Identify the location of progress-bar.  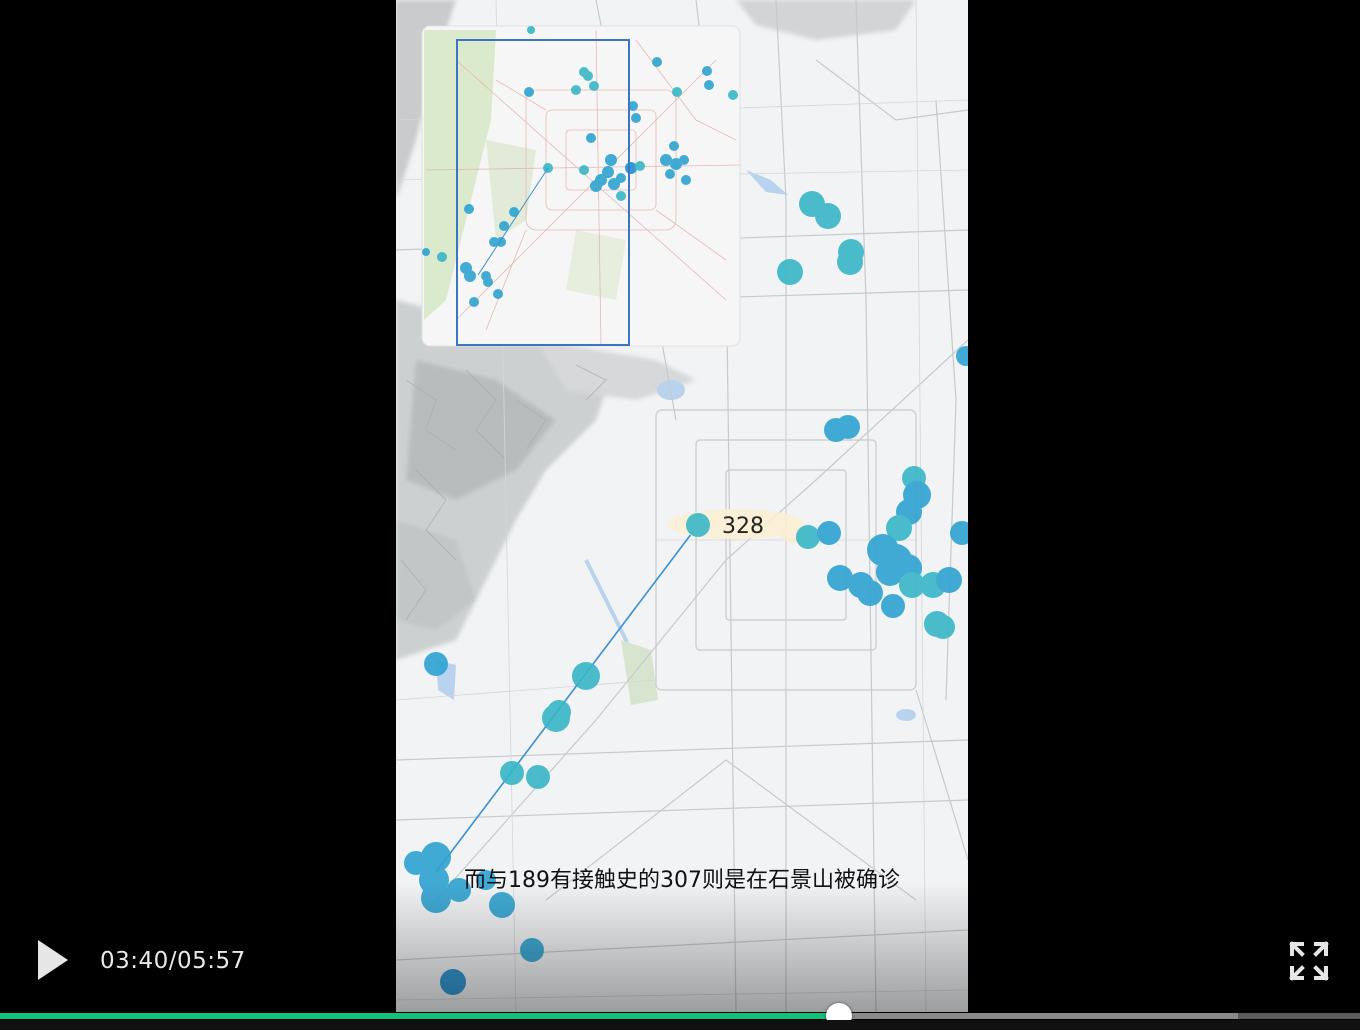
(680, 1016).